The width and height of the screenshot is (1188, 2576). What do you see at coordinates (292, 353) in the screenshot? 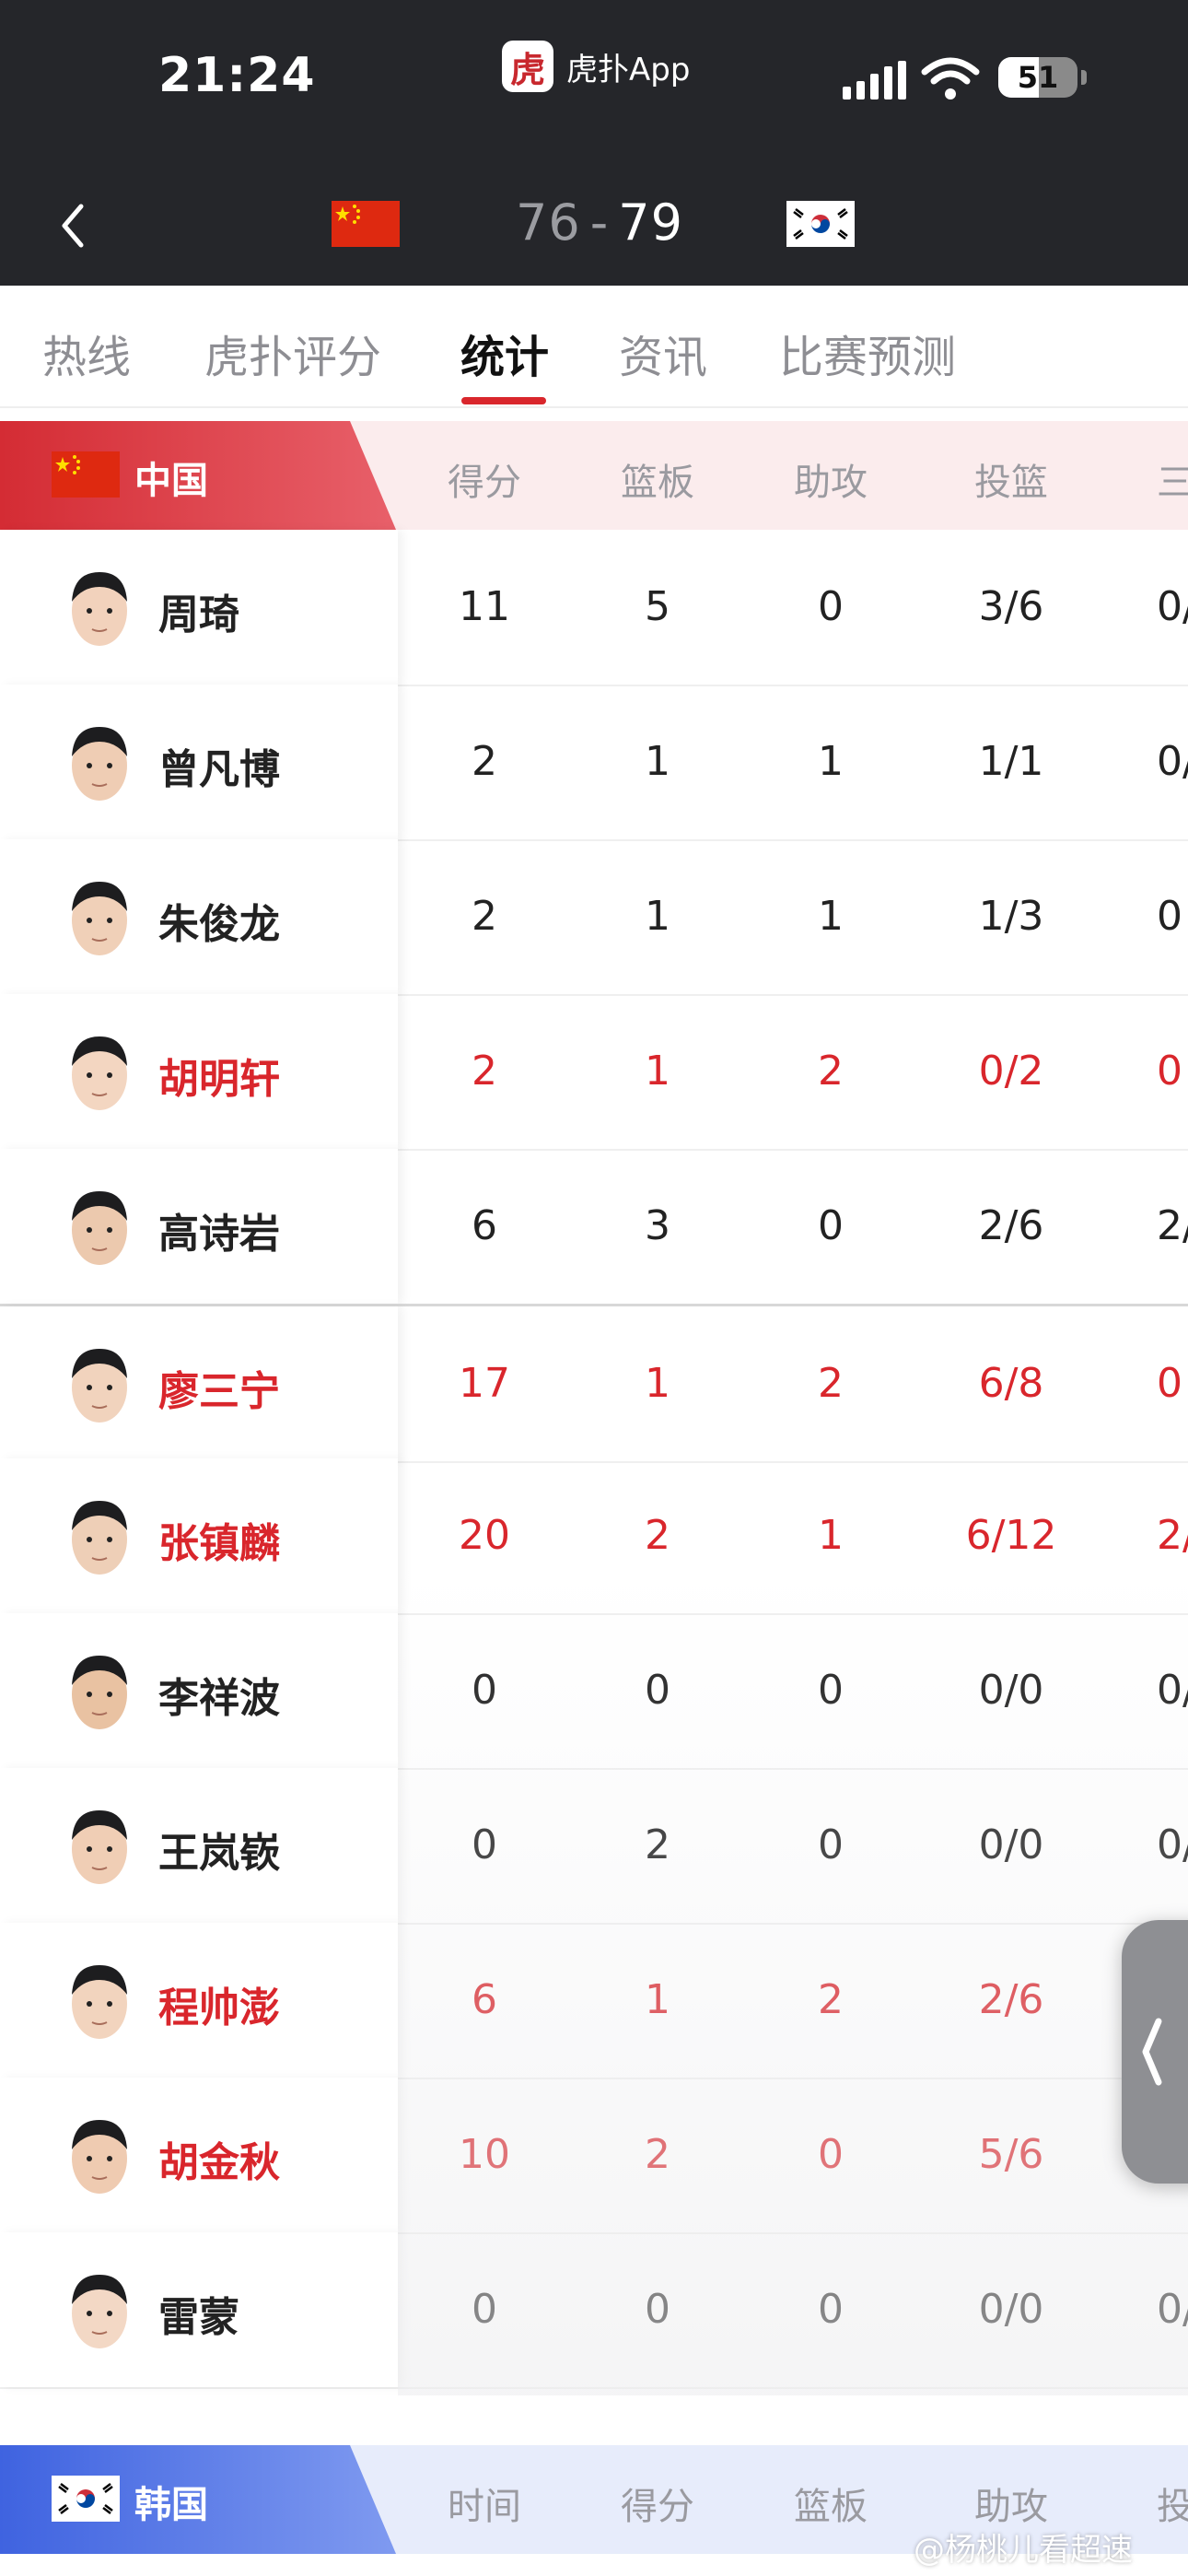
I see `tab-hupu-rating: 虎扑评分` at bounding box center [292, 353].